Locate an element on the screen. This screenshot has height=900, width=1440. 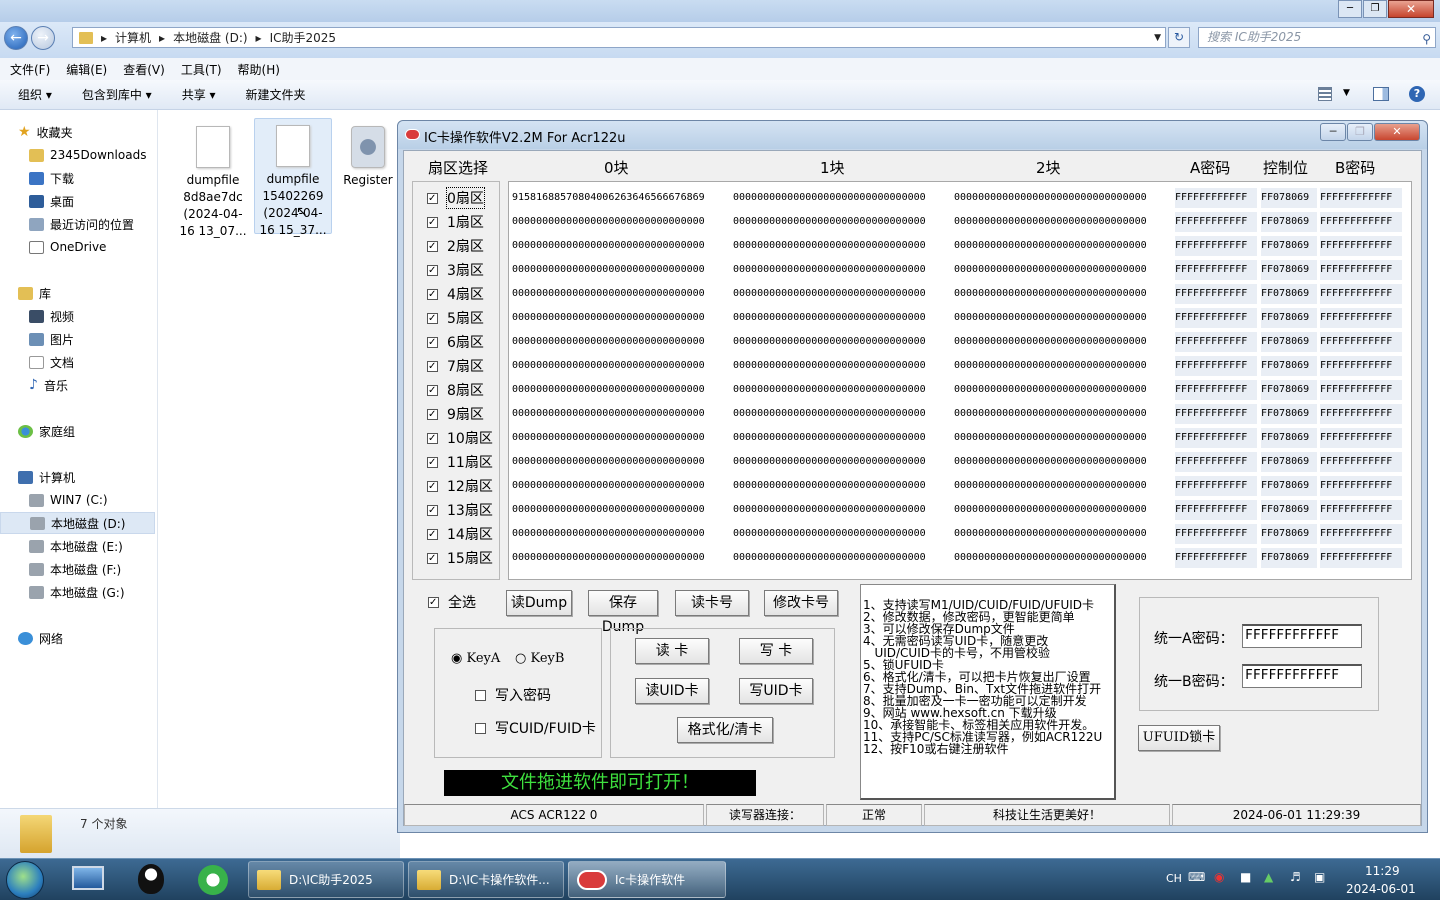
qq-icon is located at coordinates (151, 879).